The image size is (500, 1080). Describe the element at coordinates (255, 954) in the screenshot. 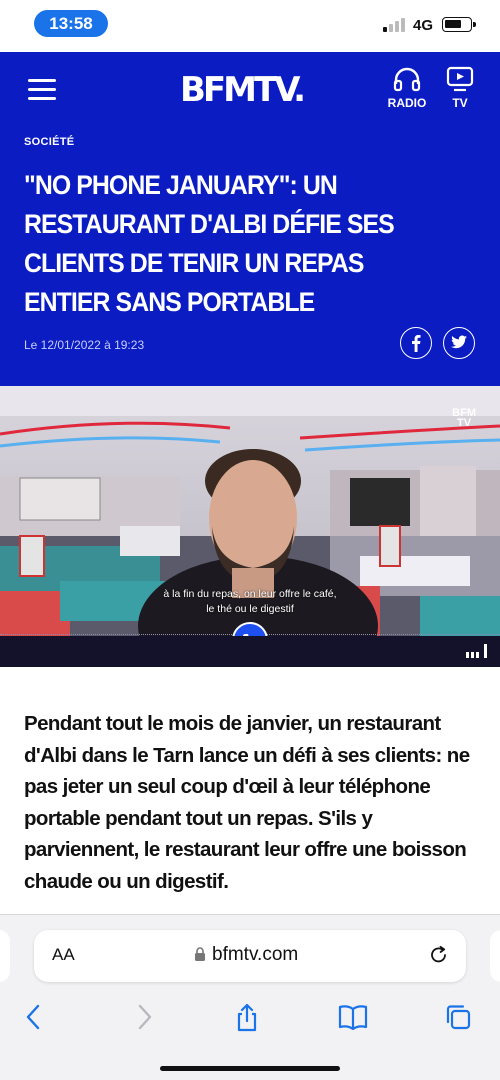

I see `url-text: bfmtv.com` at that location.